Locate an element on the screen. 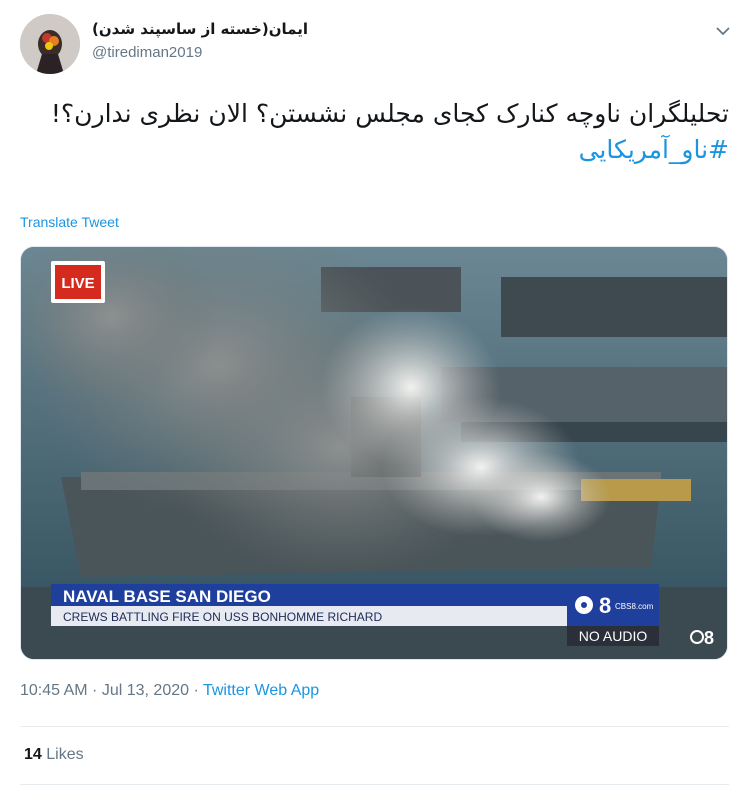  translate-tweet-link: Translate Tweet is located at coordinates (69, 222).